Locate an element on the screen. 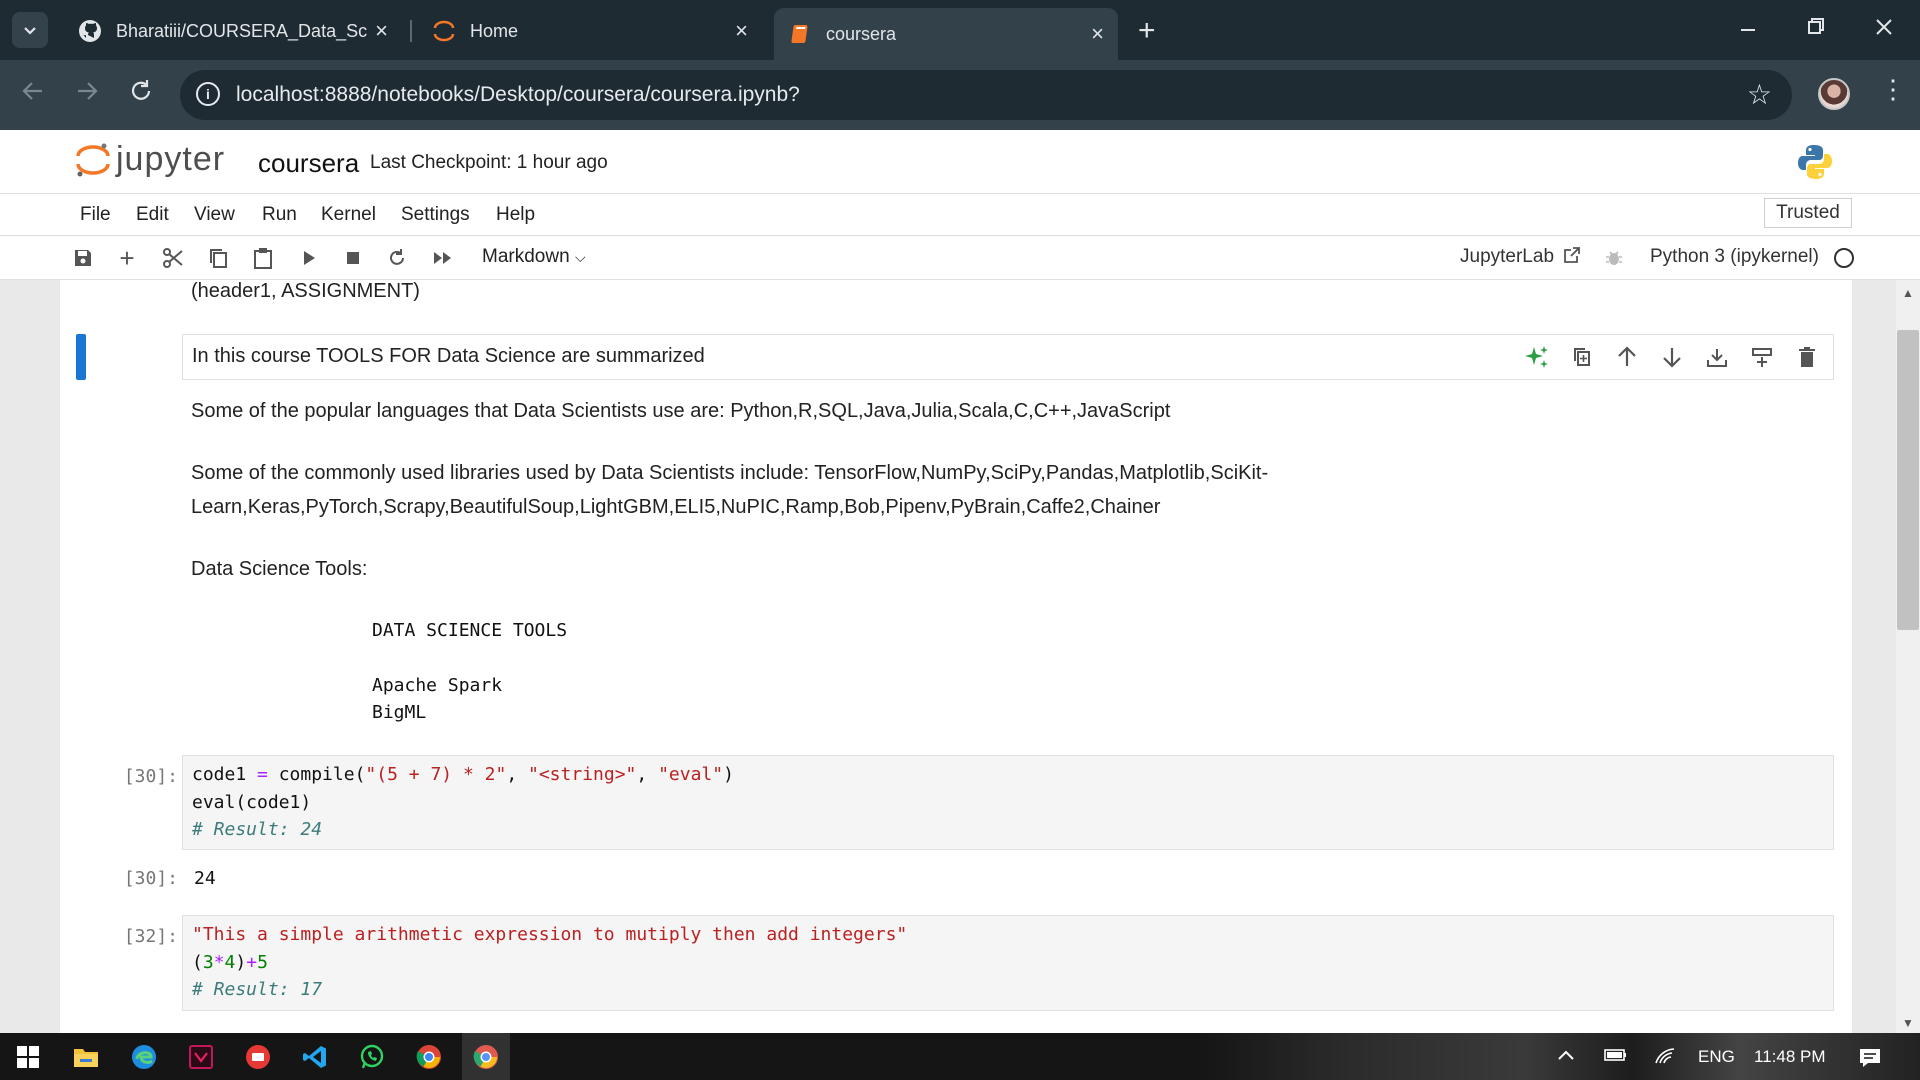 This screenshot has width=1920, height=1080. jupyter-logo: jupyter is located at coordinates (150, 159).